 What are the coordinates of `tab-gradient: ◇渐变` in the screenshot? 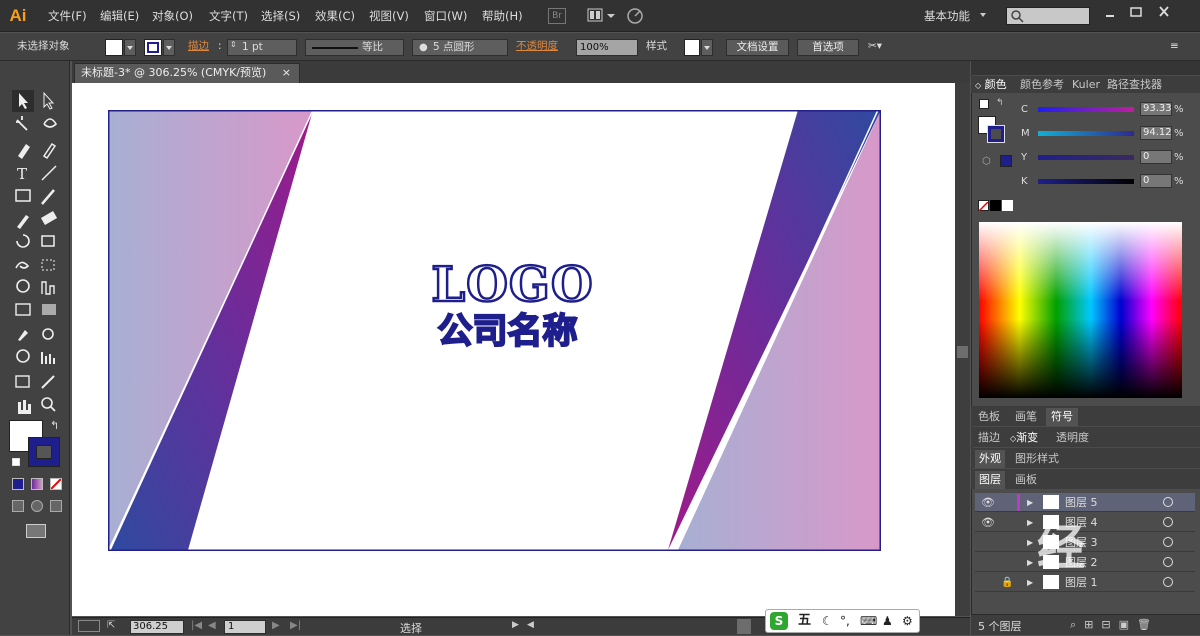 It's located at (1024, 438).